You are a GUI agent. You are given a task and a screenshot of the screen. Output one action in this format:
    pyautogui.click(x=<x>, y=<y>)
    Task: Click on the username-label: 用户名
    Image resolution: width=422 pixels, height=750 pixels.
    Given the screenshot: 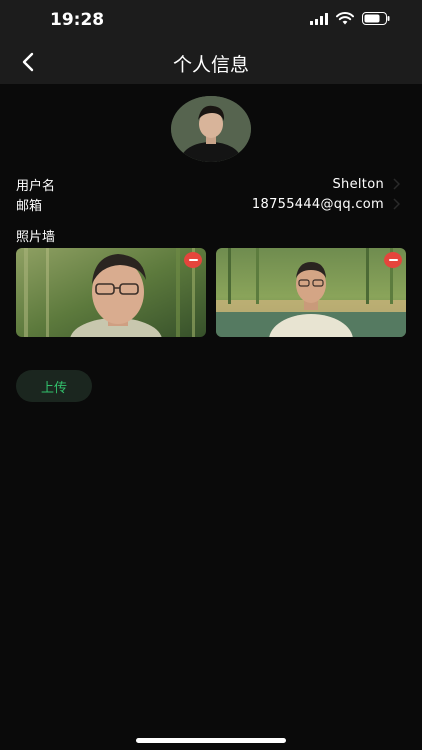 What is the action you would take?
    pyautogui.click(x=36, y=186)
    